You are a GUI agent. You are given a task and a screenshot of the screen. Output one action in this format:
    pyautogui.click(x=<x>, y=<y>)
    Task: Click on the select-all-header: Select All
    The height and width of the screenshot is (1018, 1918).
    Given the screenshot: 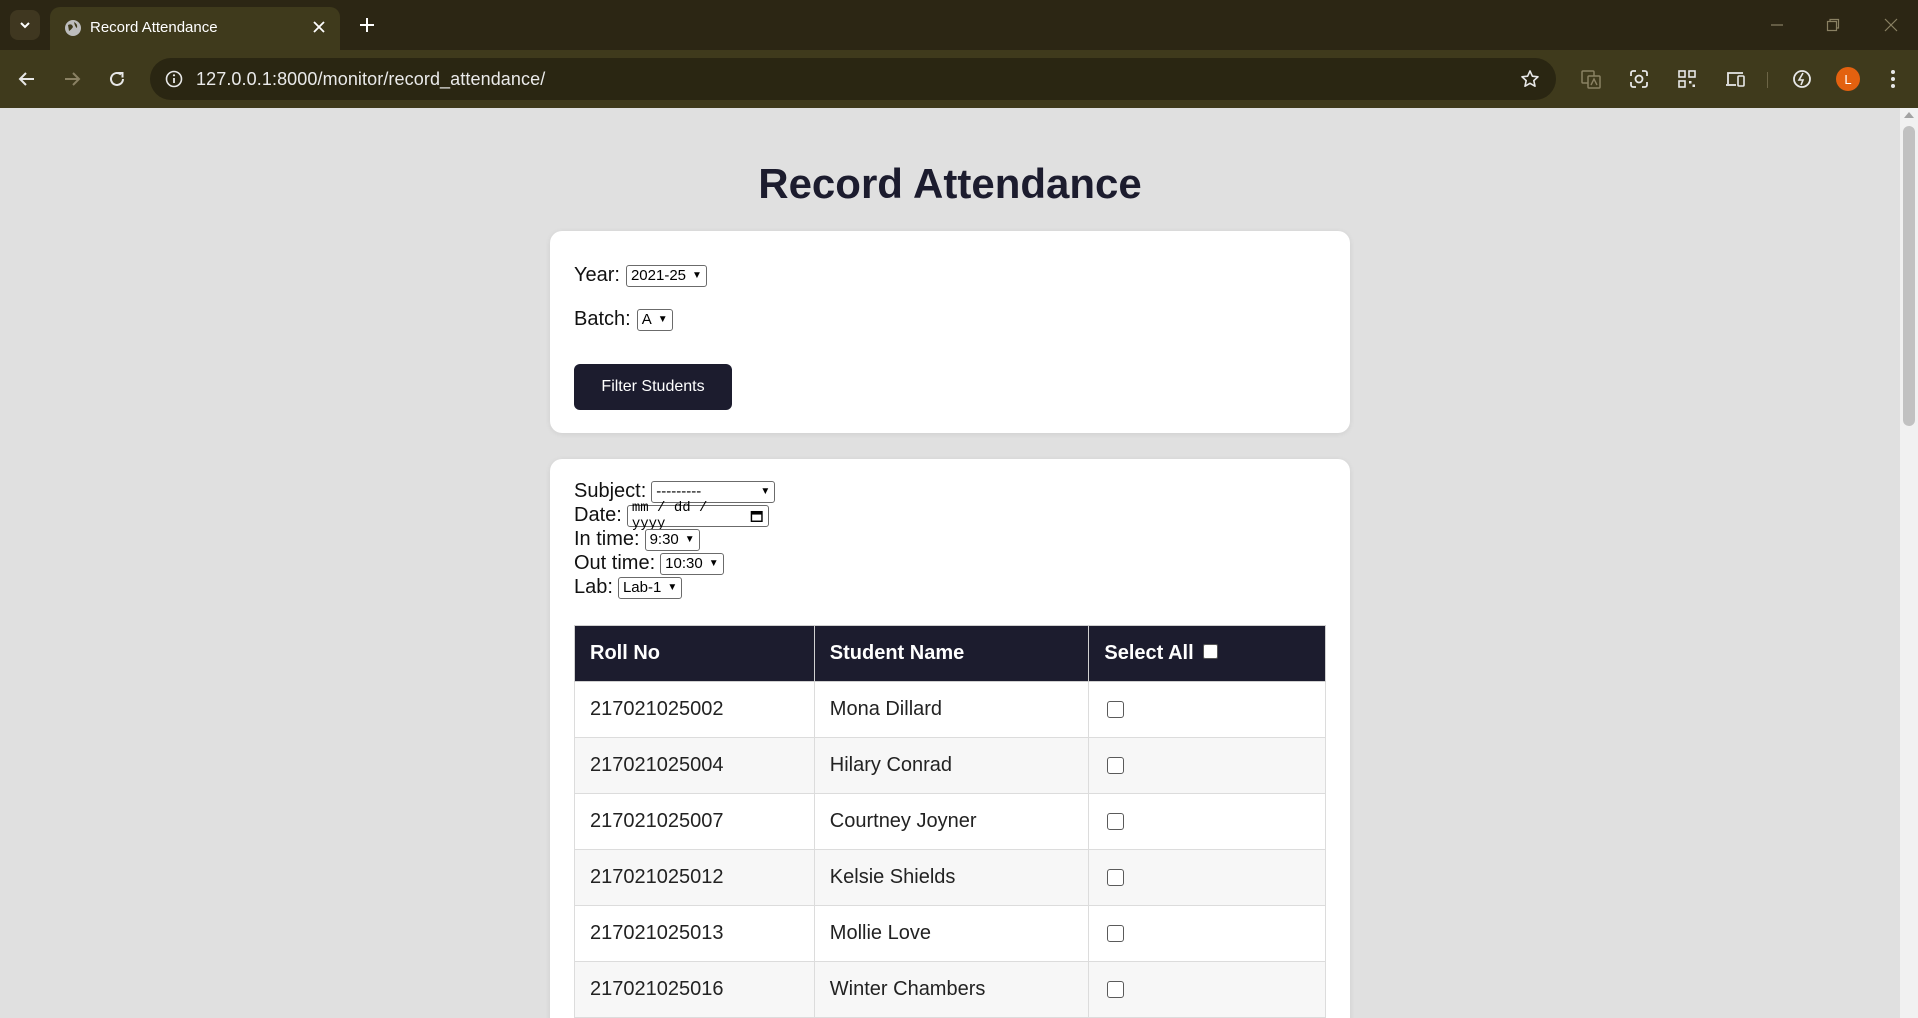 What is the action you would take?
    pyautogui.click(x=1207, y=653)
    